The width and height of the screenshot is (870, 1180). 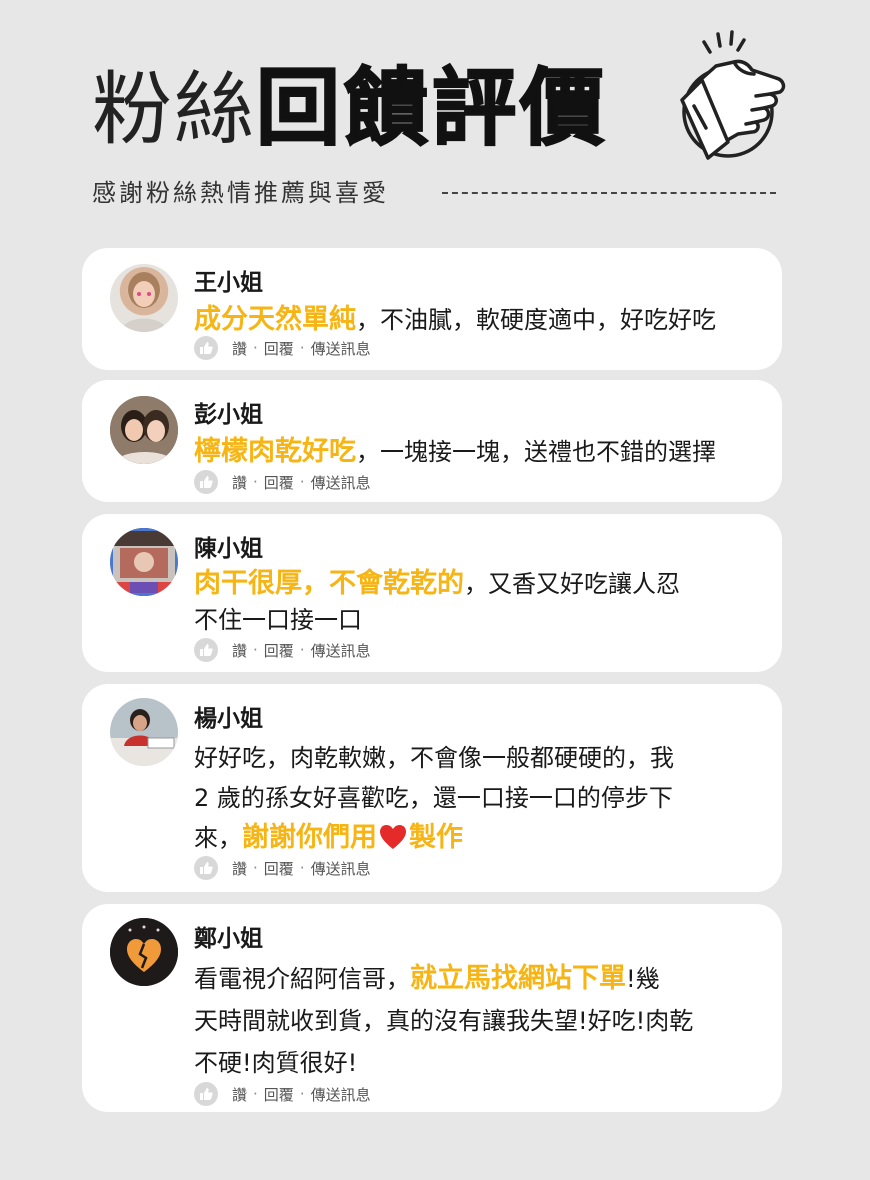 I want to click on subtitle: 感謝粉絲熱情推薦與喜愛, so click(x=240, y=193).